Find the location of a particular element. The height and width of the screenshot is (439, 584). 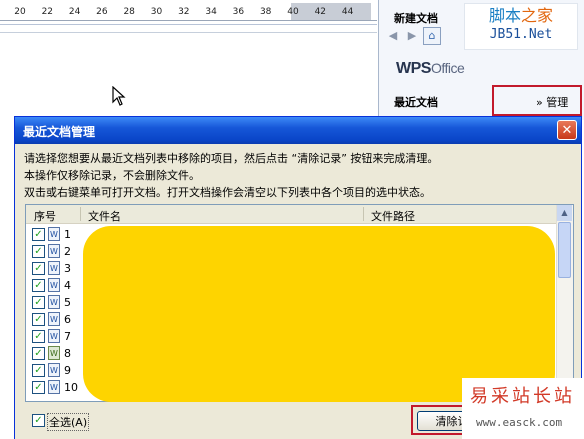

recent-documents-label: 最近文档 is located at coordinates (416, 102).